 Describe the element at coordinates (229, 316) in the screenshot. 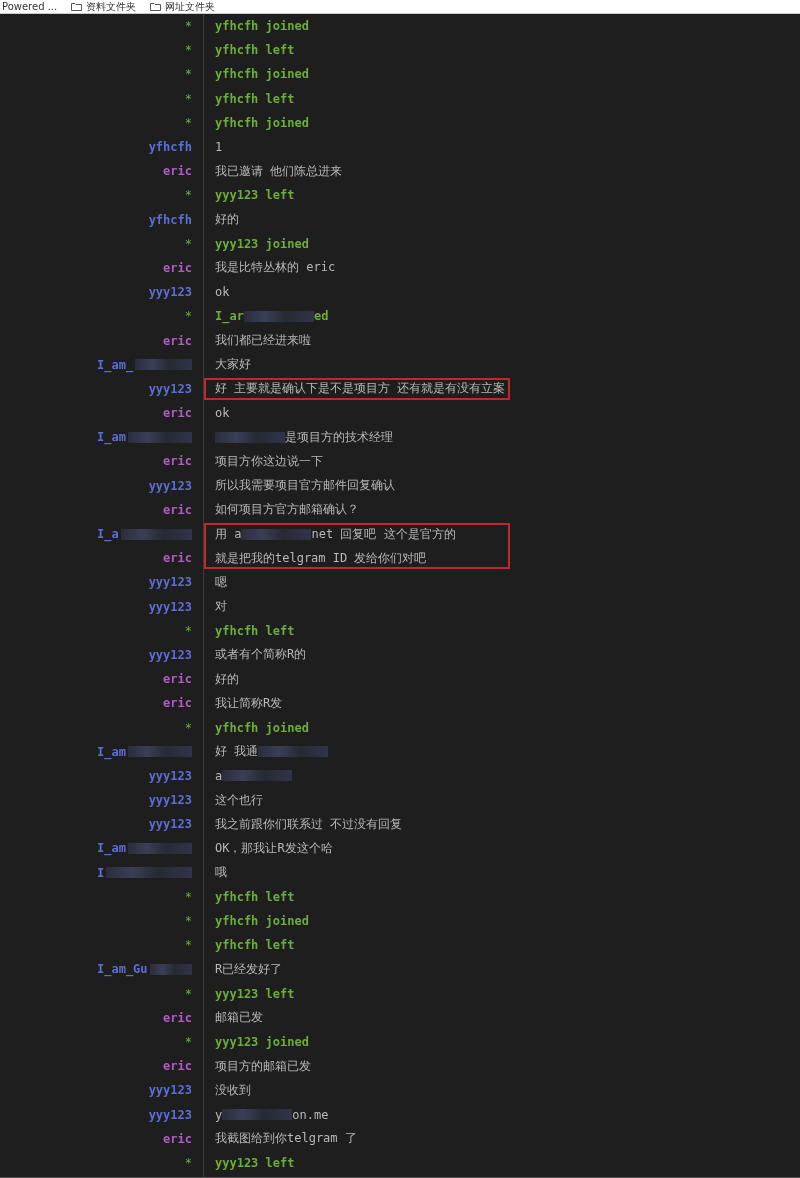

I see `event-text: I_ar` at that location.